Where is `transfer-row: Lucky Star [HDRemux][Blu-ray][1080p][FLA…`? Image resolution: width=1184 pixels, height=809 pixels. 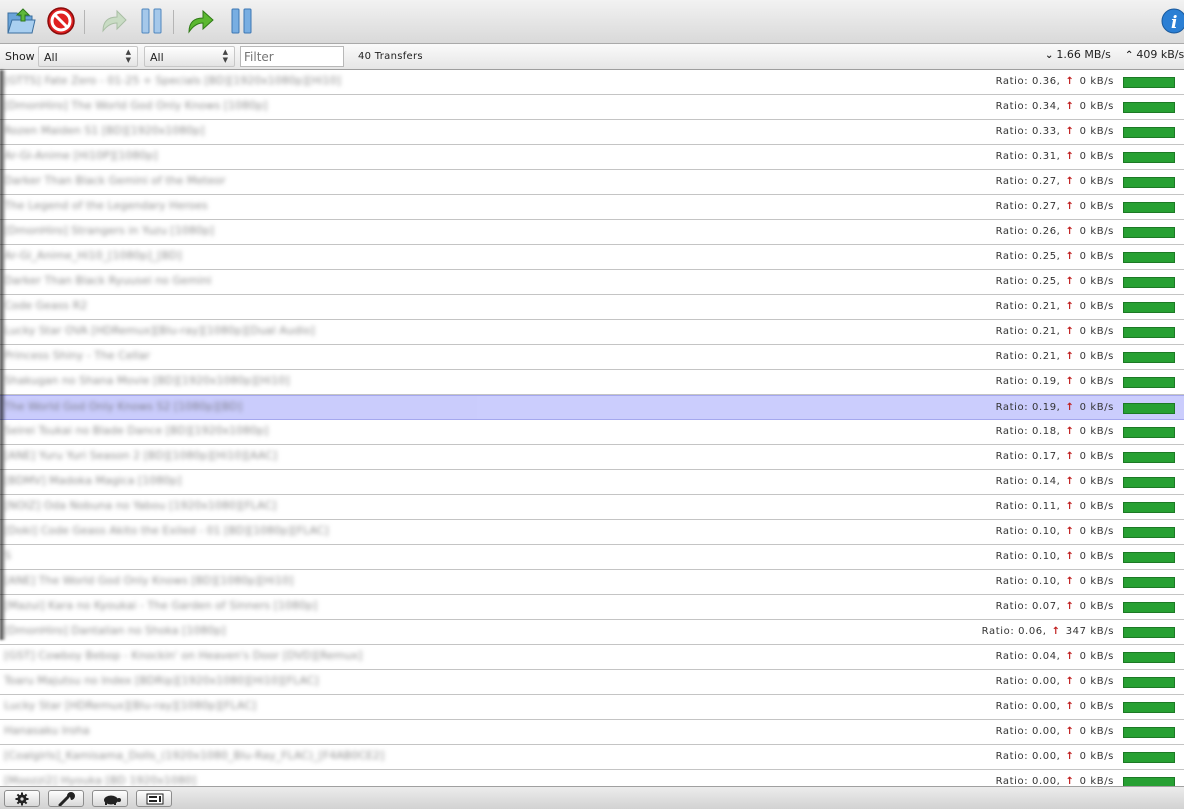 transfer-row: Lucky Star [HDRemux][Blu-ray][1080p][FLA… is located at coordinates (592, 707).